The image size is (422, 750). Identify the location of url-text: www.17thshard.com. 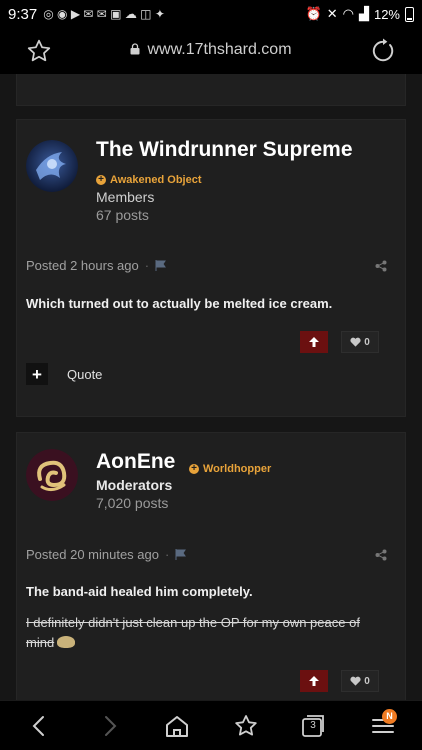
(219, 49).